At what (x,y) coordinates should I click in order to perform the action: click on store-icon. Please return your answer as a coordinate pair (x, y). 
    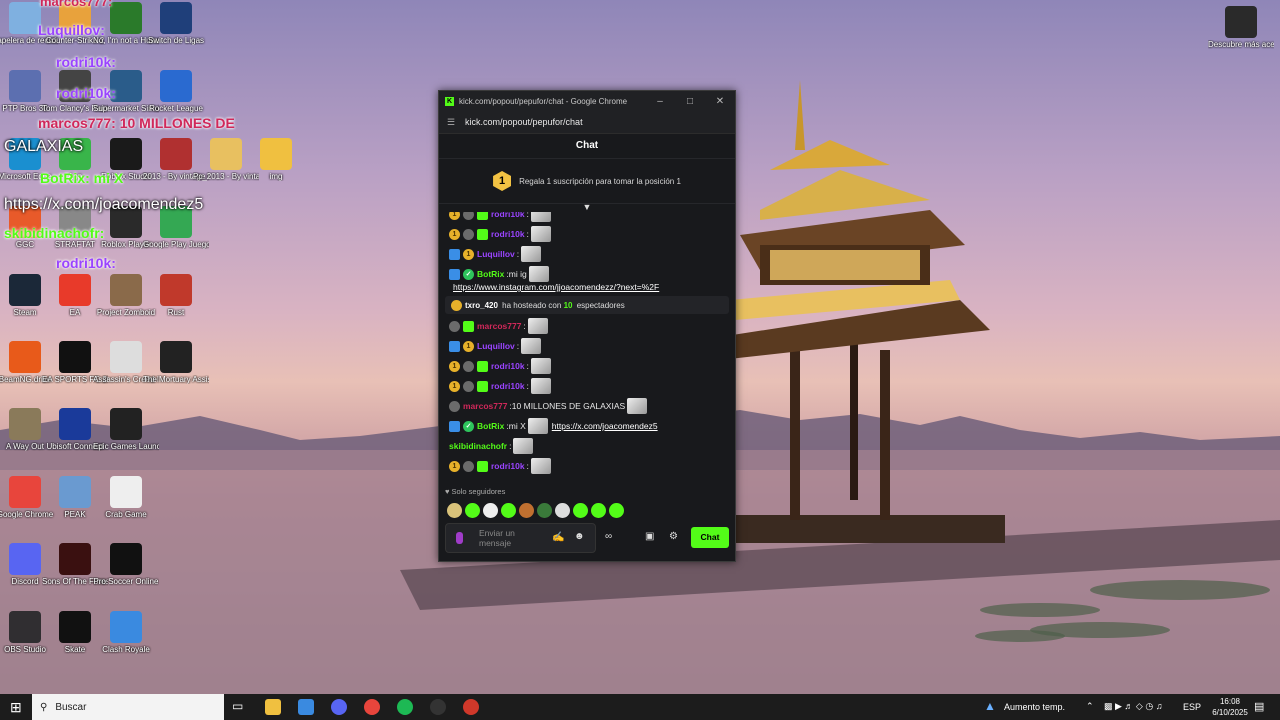
    Looking at the image, I should click on (306, 707).